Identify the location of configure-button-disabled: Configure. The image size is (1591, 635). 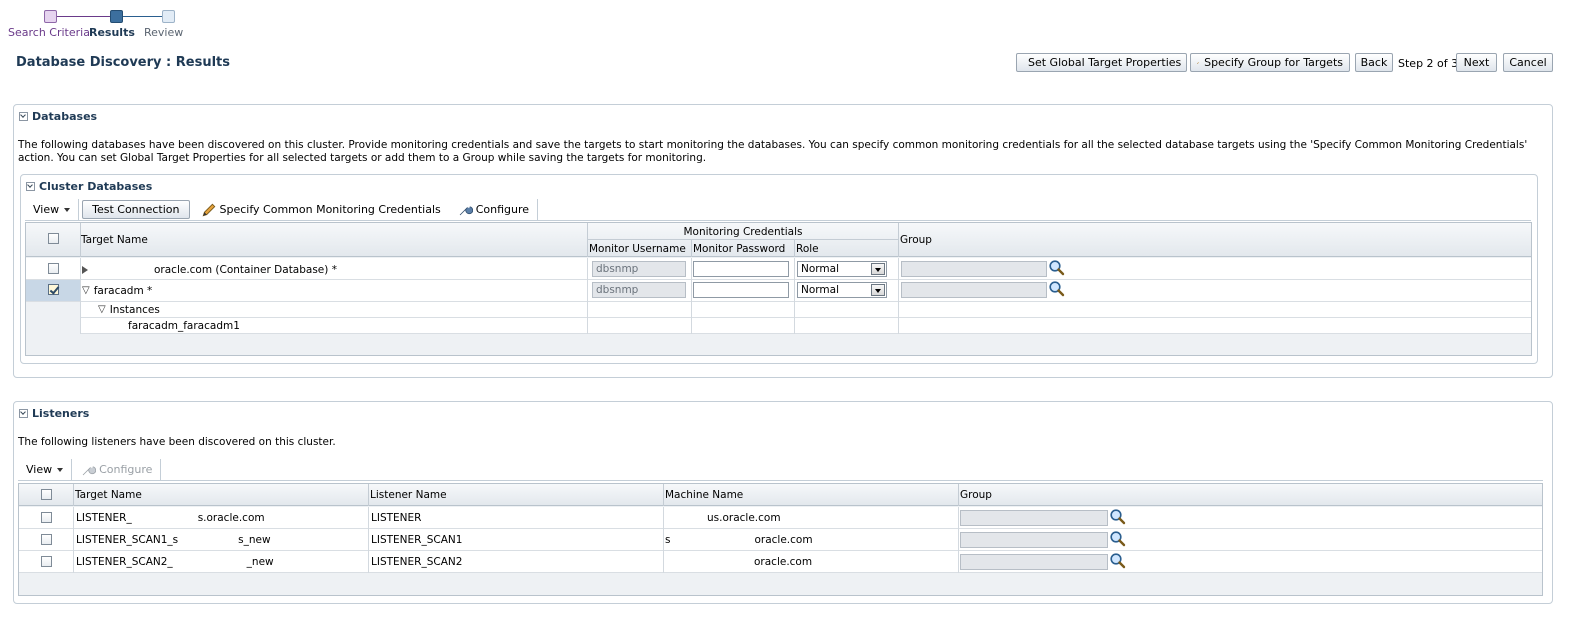
(116, 470).